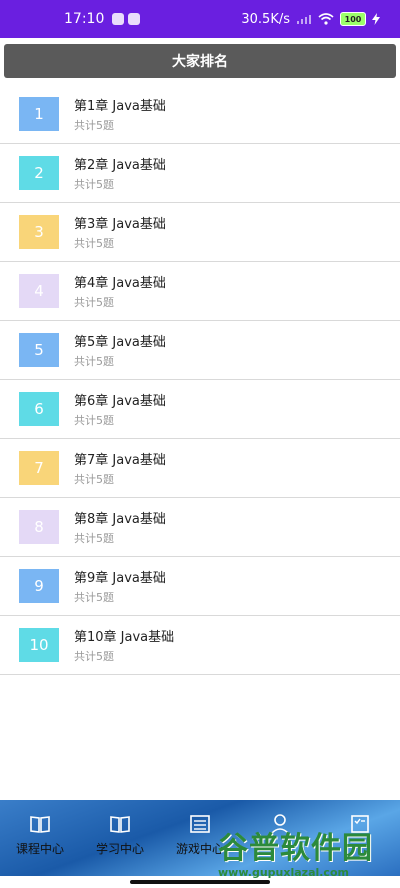  What do you see at coordinates (39, 468) in the screenshot?
I see `chapter-number-badge: 7` at bounding box center [39, 468].